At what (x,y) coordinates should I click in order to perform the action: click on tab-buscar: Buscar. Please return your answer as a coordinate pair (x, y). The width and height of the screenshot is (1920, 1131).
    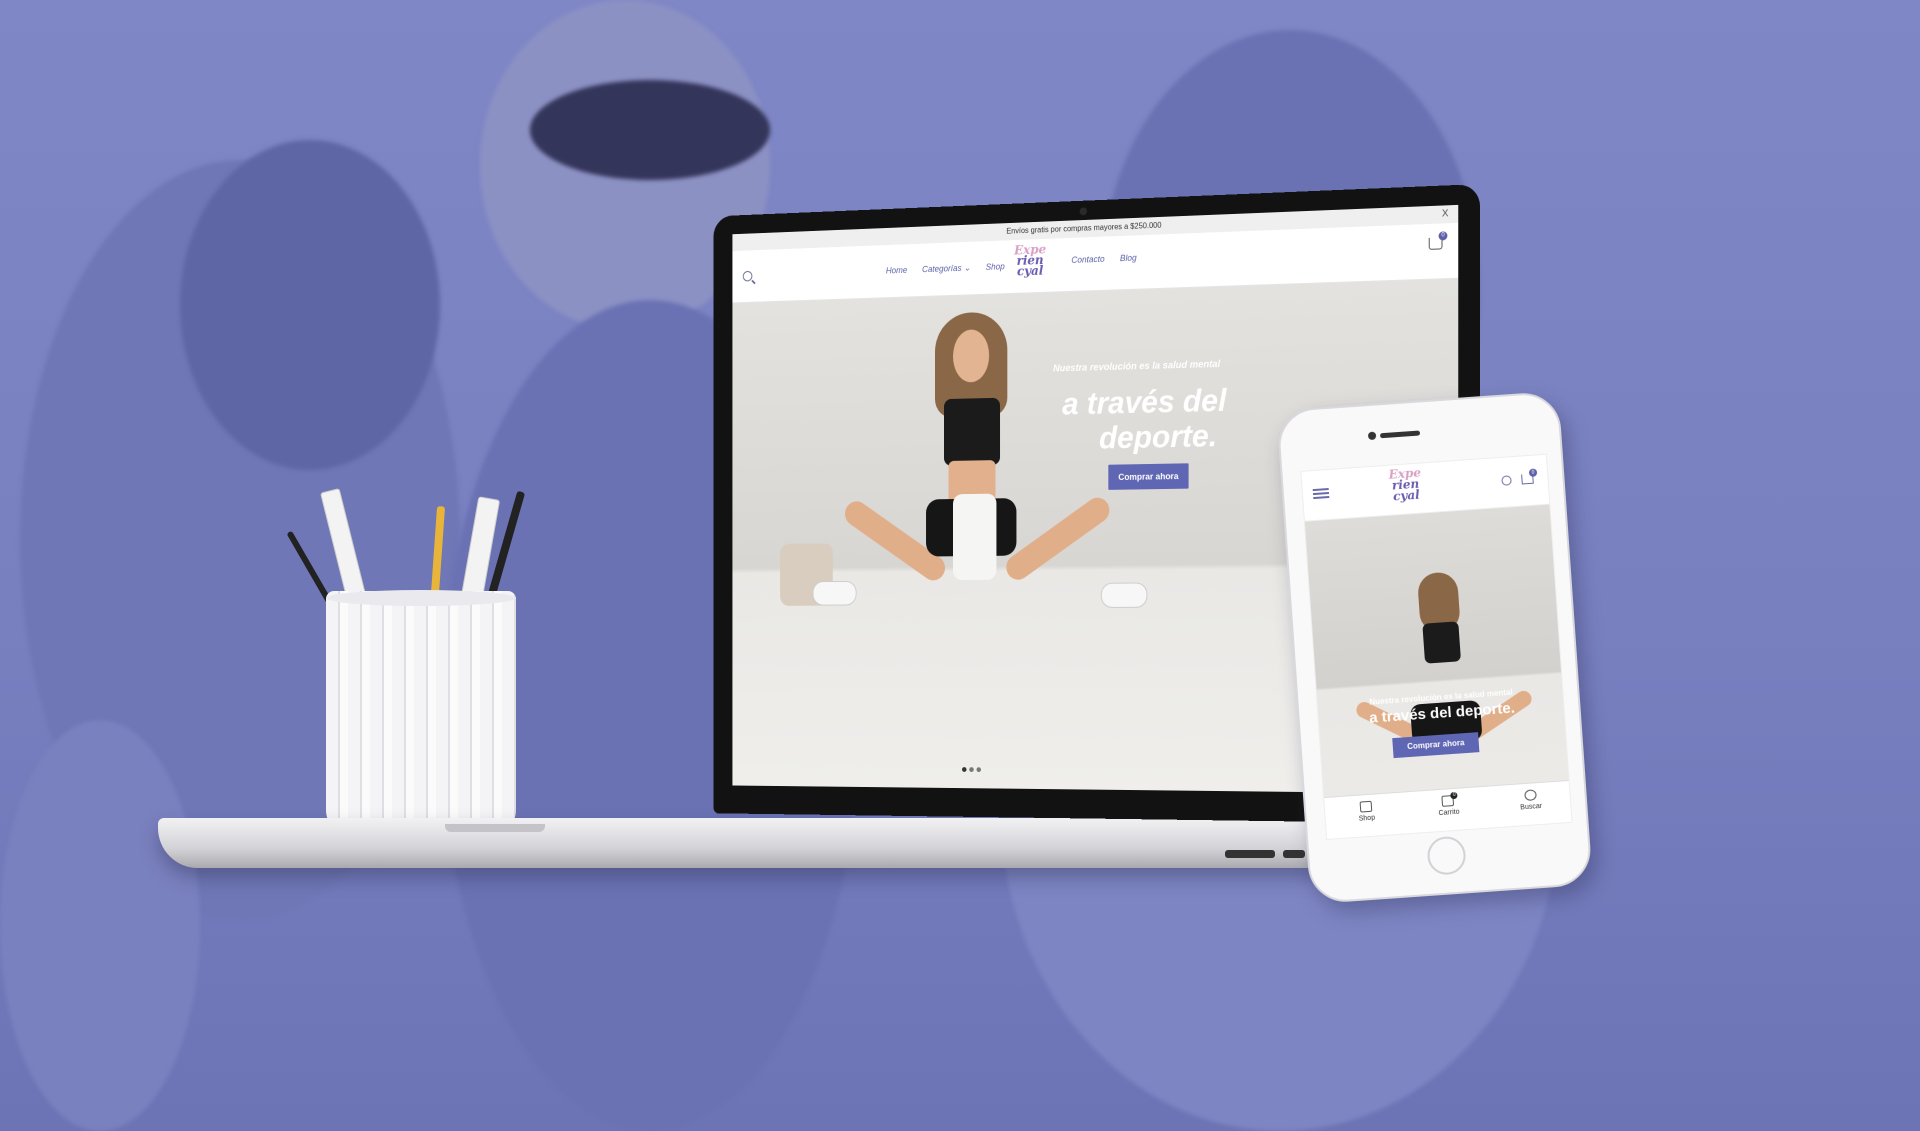
    Looking at the image, I should click on (1530, 804).